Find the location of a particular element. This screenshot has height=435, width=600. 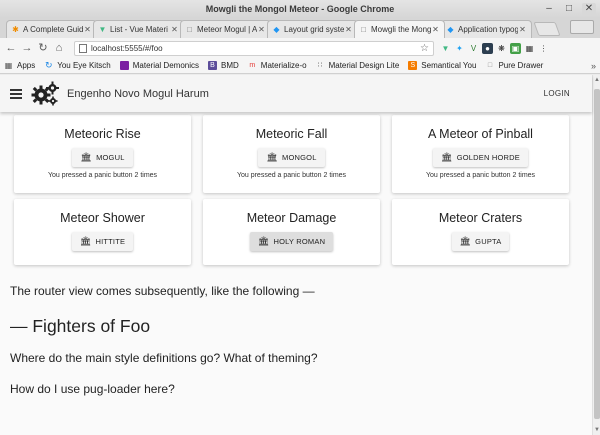

tab-label: A Complete Guid is located at coordinates (53, 29).